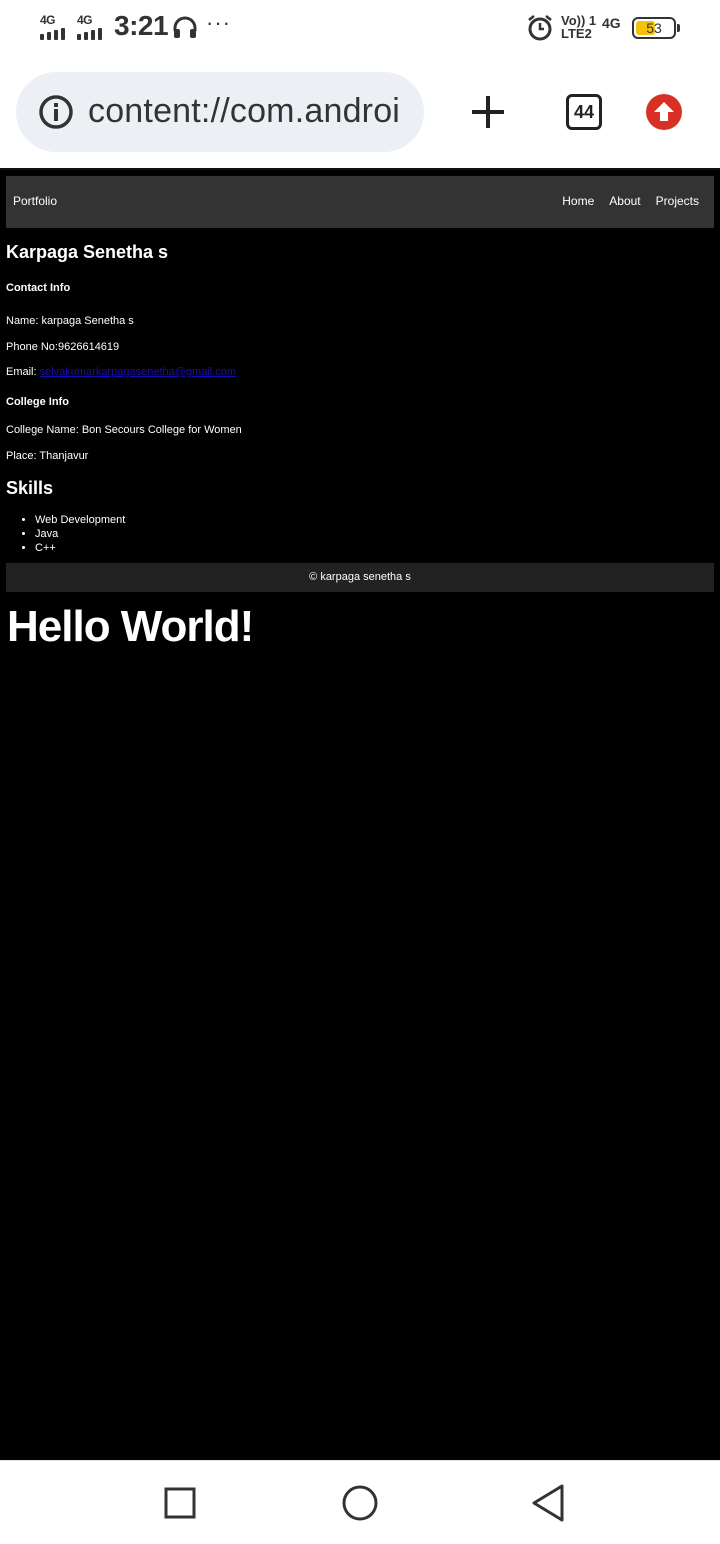 This screenshot has height=1544, width=720. I want to click on sim1-label: 4G, so click(48, 20).